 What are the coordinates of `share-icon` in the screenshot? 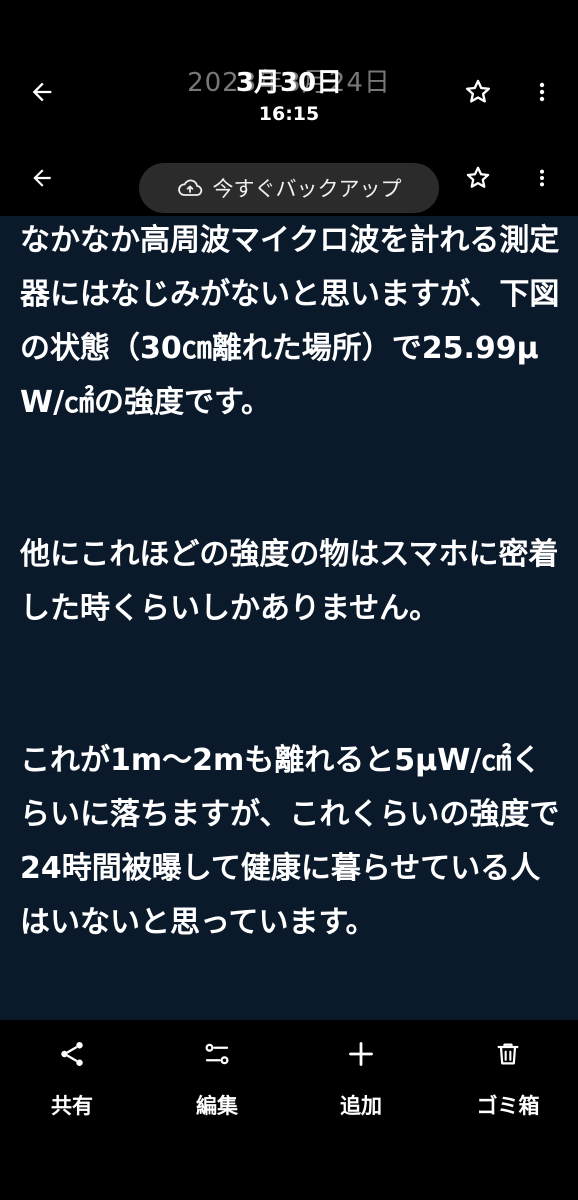 It's located at (72, 1054).